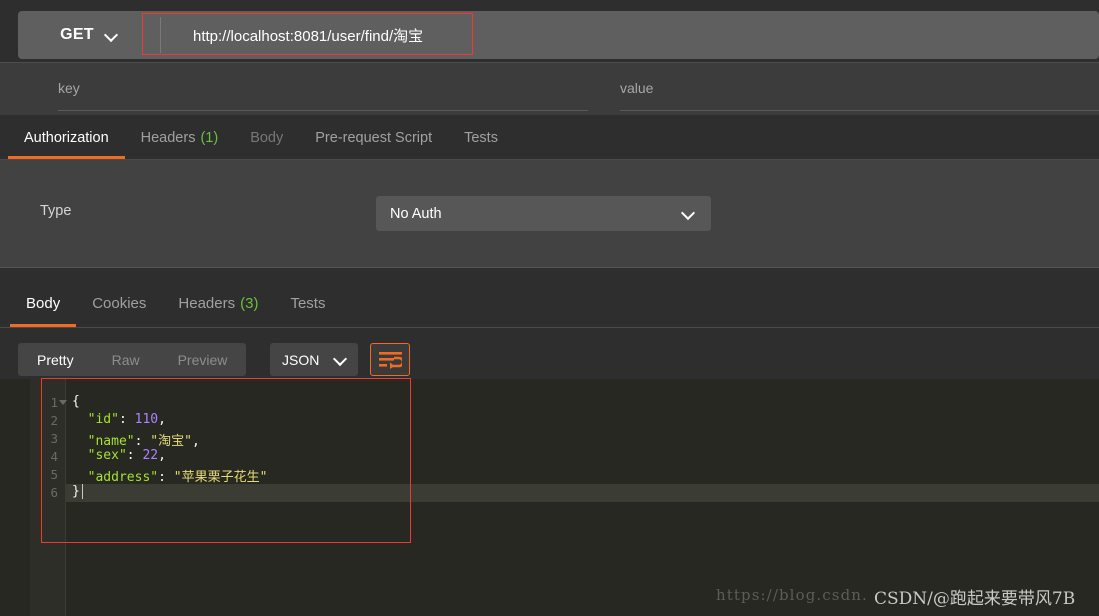  I want to click on response-view-toggle: Pretty Raw Preview, so click(132, 359).